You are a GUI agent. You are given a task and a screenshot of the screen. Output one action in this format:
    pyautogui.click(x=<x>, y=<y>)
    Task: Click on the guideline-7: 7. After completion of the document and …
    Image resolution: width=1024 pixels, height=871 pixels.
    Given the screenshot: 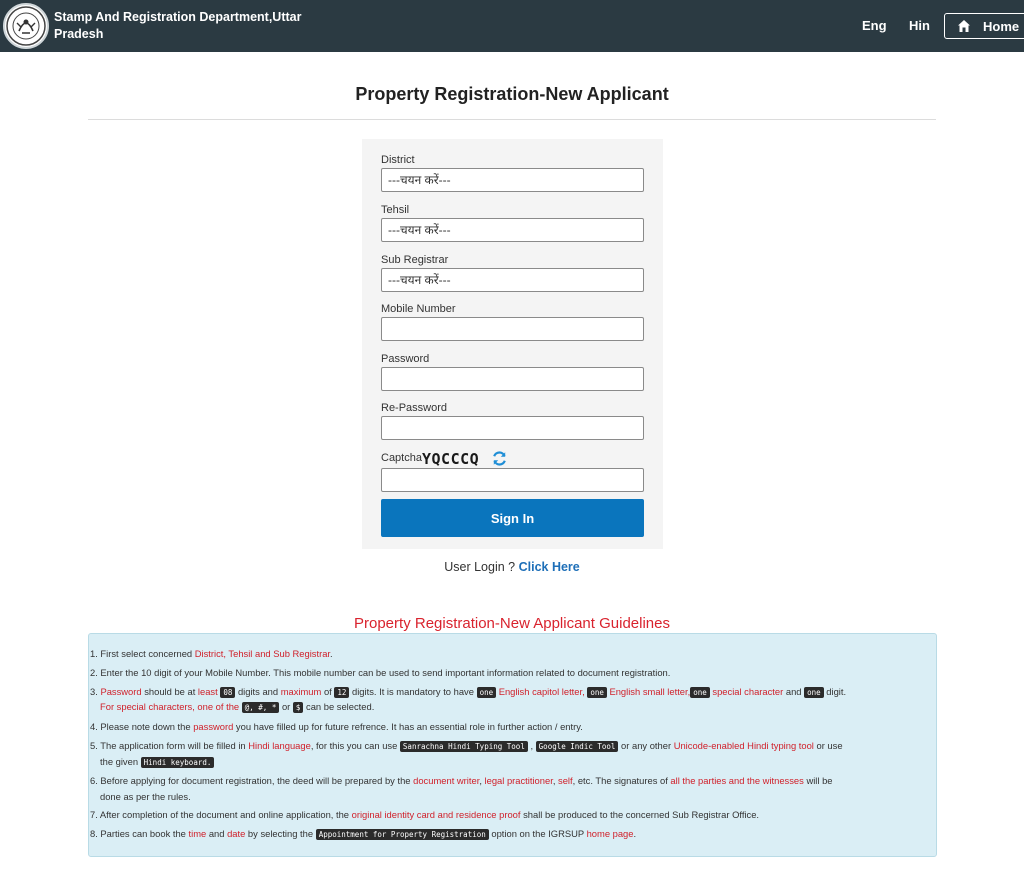 What is the action you would take?
    pyautogui.click(x=425, y=814)
    